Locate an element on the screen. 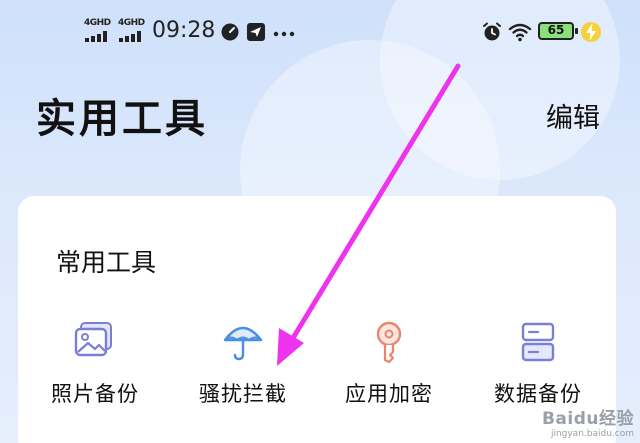 This screenshot has width=640, height=443. status-bar: 4GHD 4GHD 09:28 65 is located at coordinates (320, 31).